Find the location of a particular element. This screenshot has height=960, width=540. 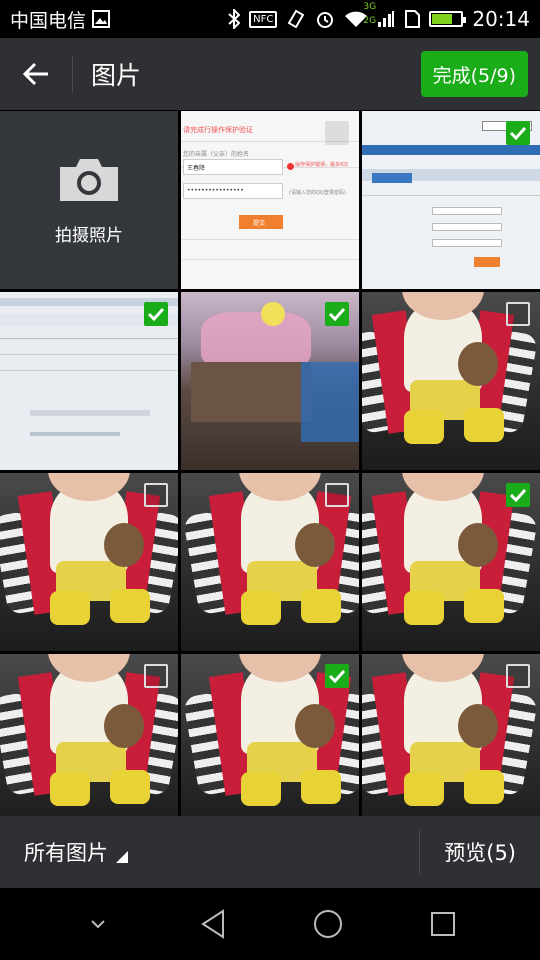

form-warning-text: 请完成行操作保护验证 is located at coordinates (218, 130).